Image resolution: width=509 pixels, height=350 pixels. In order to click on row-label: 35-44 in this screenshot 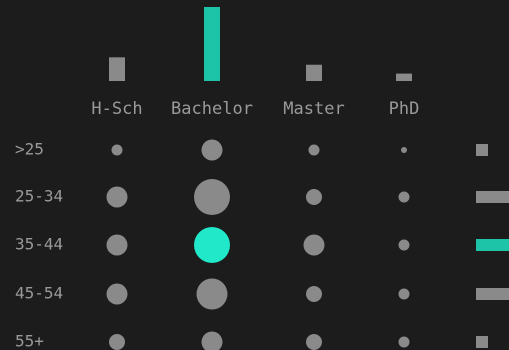, I will do `click(39, 244)`.